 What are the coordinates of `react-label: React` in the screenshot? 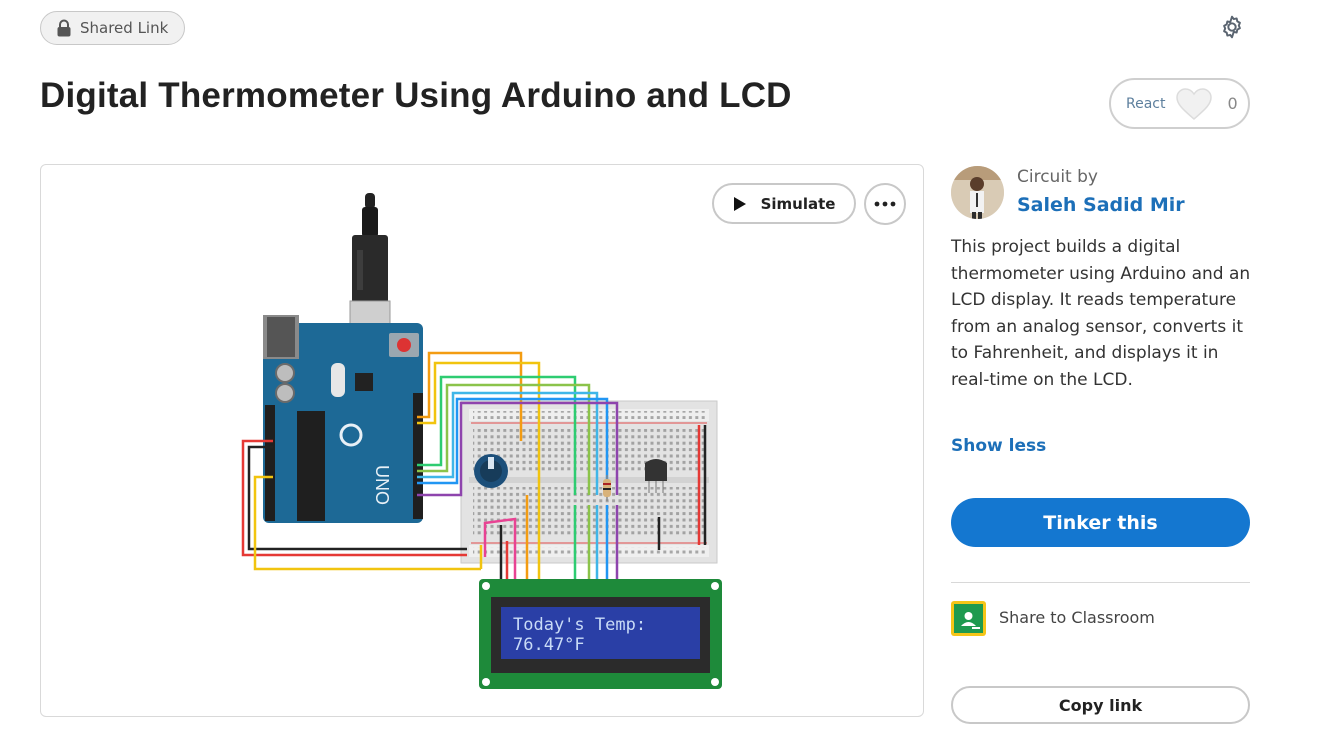 It's located at (1146, 103).